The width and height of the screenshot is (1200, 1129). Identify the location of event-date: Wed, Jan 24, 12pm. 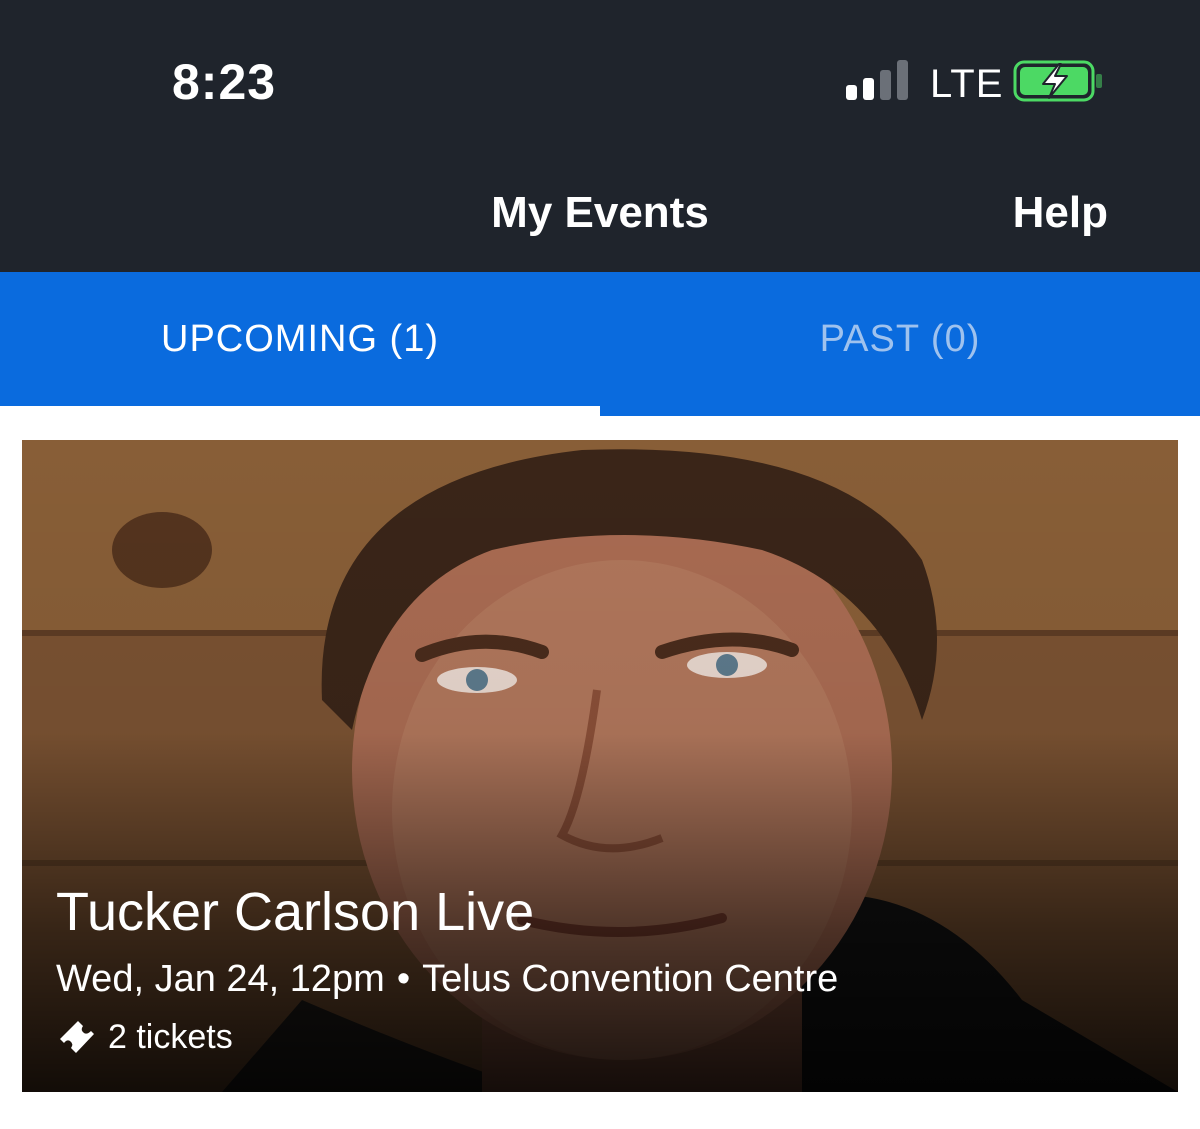
(220, 979).